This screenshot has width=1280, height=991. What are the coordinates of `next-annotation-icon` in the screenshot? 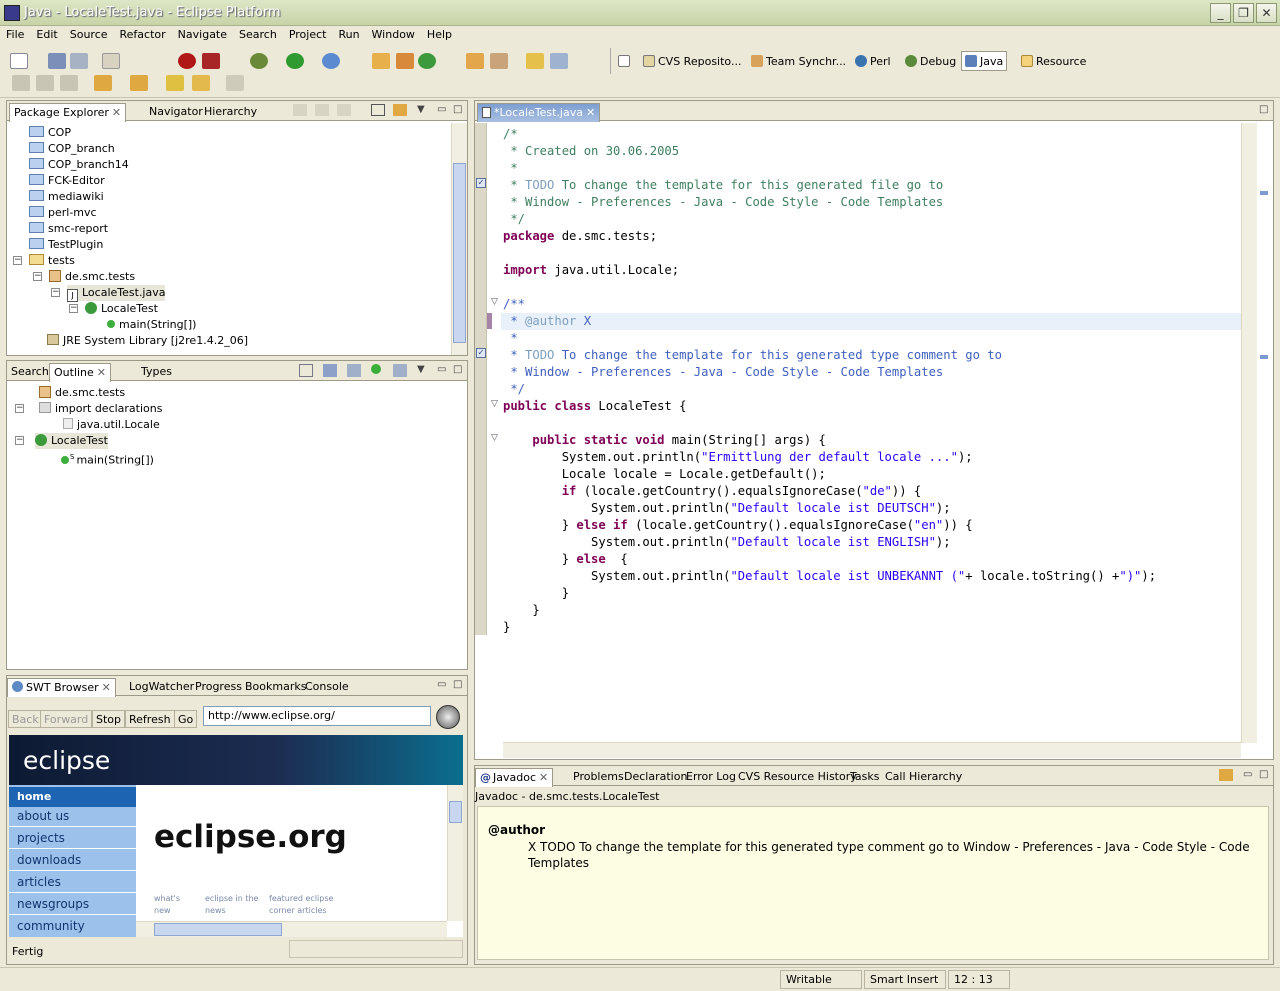 It's located at (21, 83).